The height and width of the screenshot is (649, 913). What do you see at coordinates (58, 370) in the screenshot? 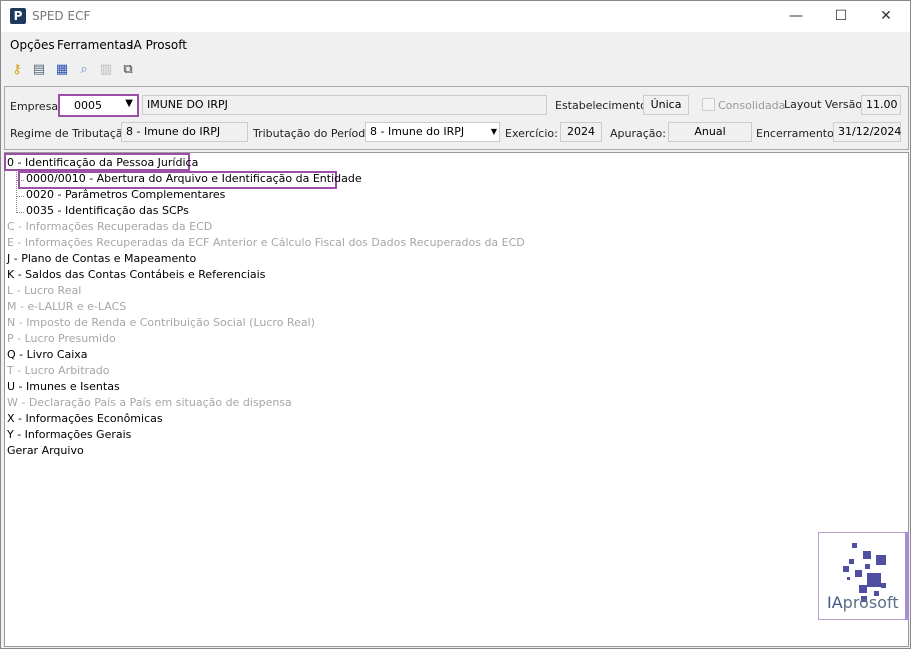
I see `tree-node: T - Lucro Arbitrado` at bounding box center [58, 370].